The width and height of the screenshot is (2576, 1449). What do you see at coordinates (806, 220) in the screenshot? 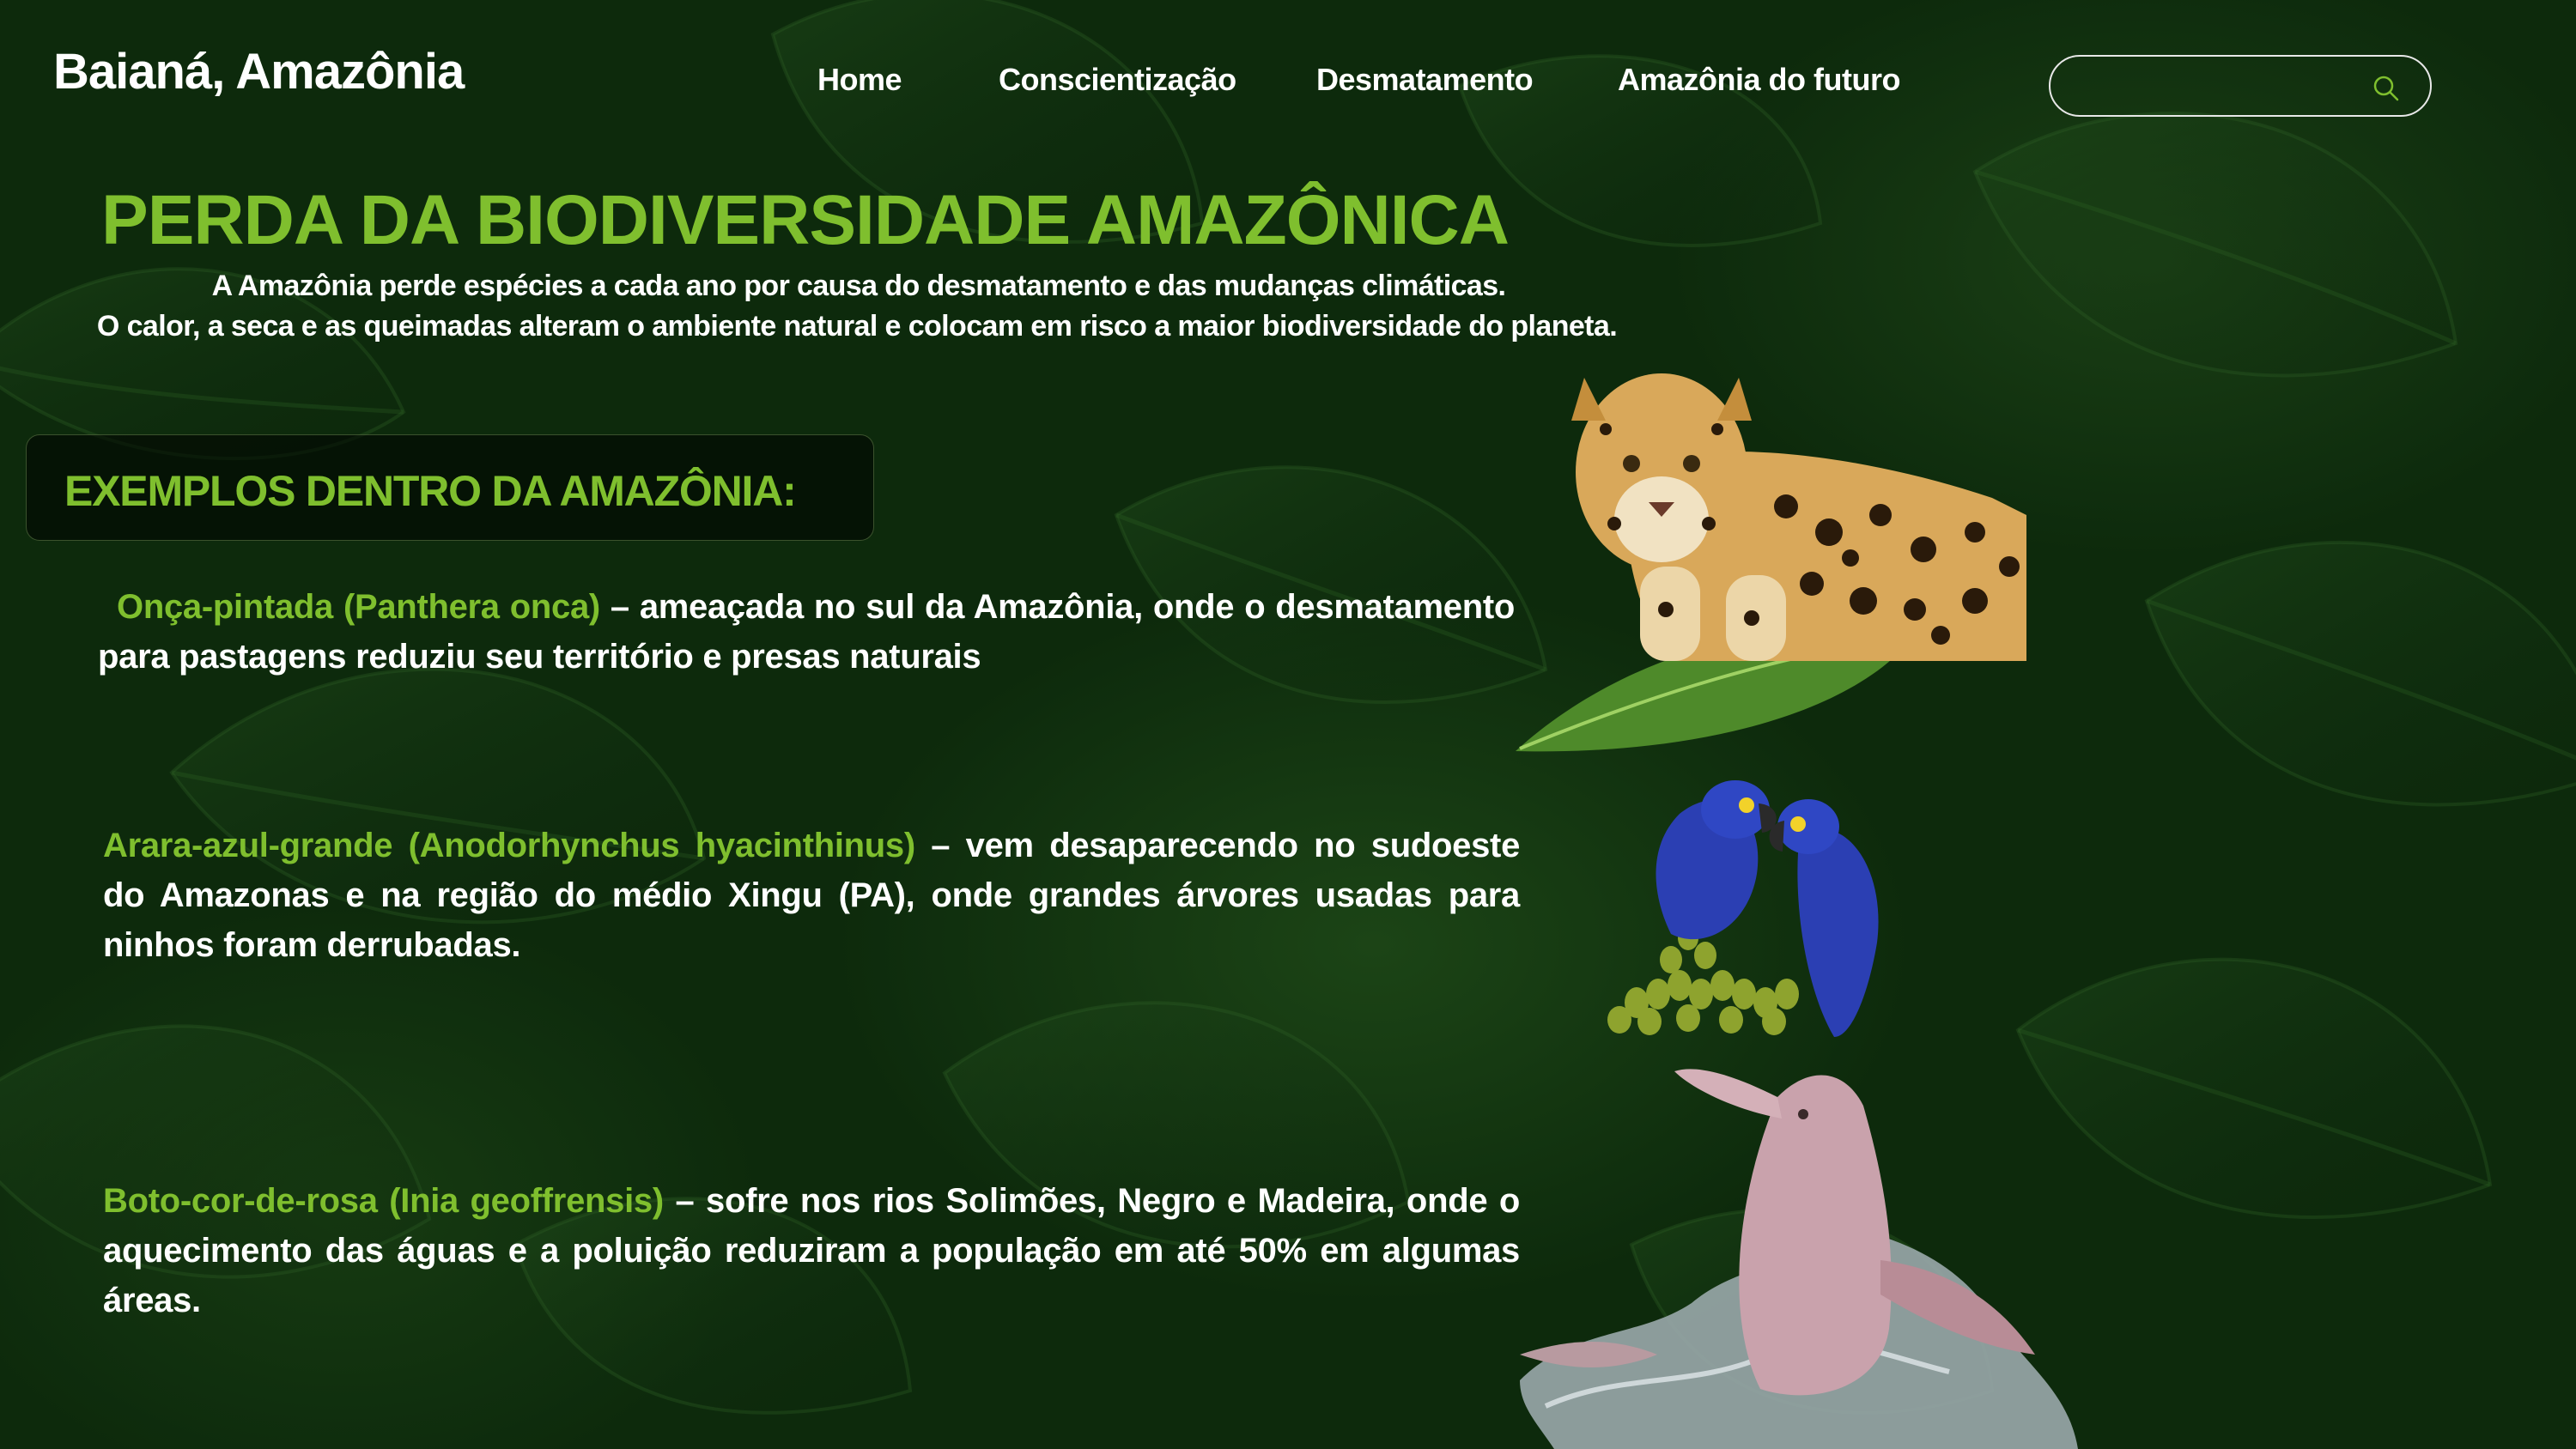
I see `page-title: PERDA DA BIODIVERSIDADE AMAZÔNICA` at bounding box center [806, 220].